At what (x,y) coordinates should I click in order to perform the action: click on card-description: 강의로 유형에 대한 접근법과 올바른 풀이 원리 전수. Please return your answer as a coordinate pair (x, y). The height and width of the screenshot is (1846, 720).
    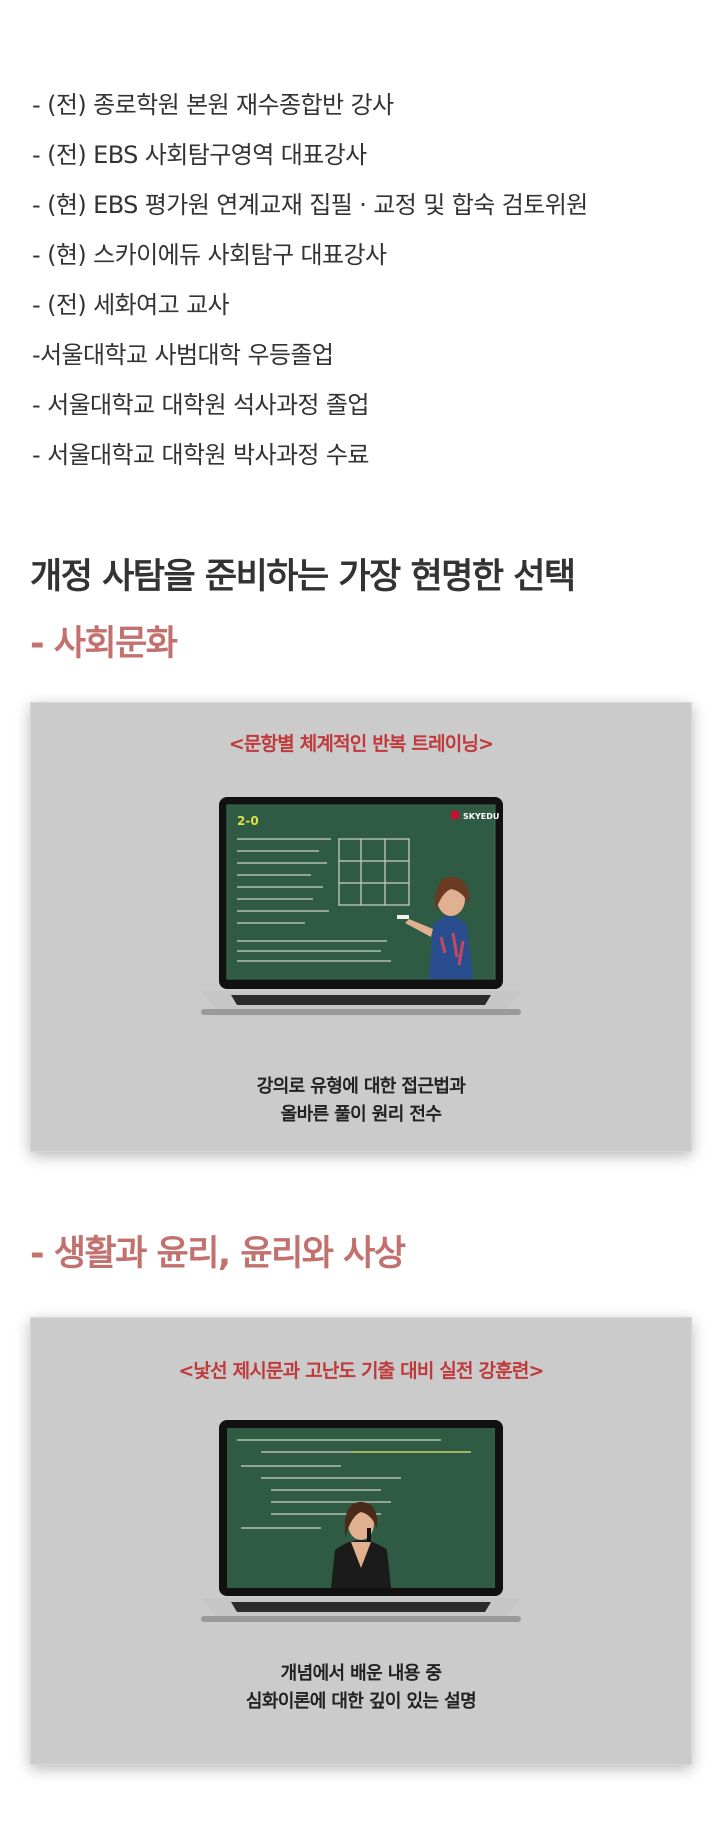
    Looking at the image, I should click on (361, 1101).